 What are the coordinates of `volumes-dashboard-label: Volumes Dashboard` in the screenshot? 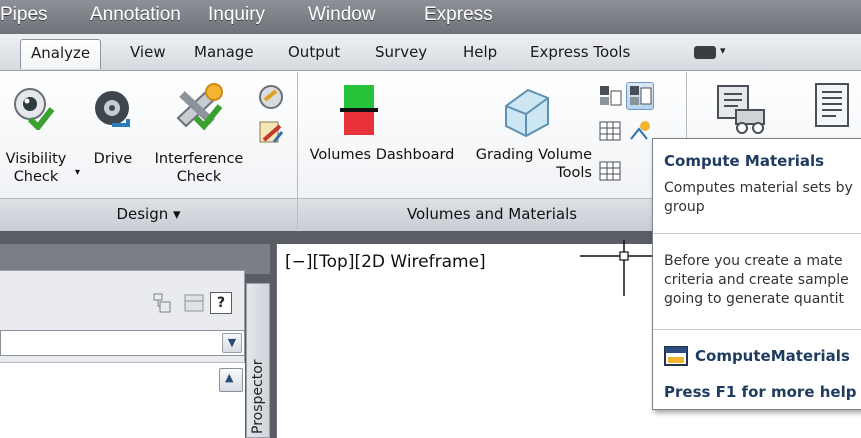 It's located at (382, 155).